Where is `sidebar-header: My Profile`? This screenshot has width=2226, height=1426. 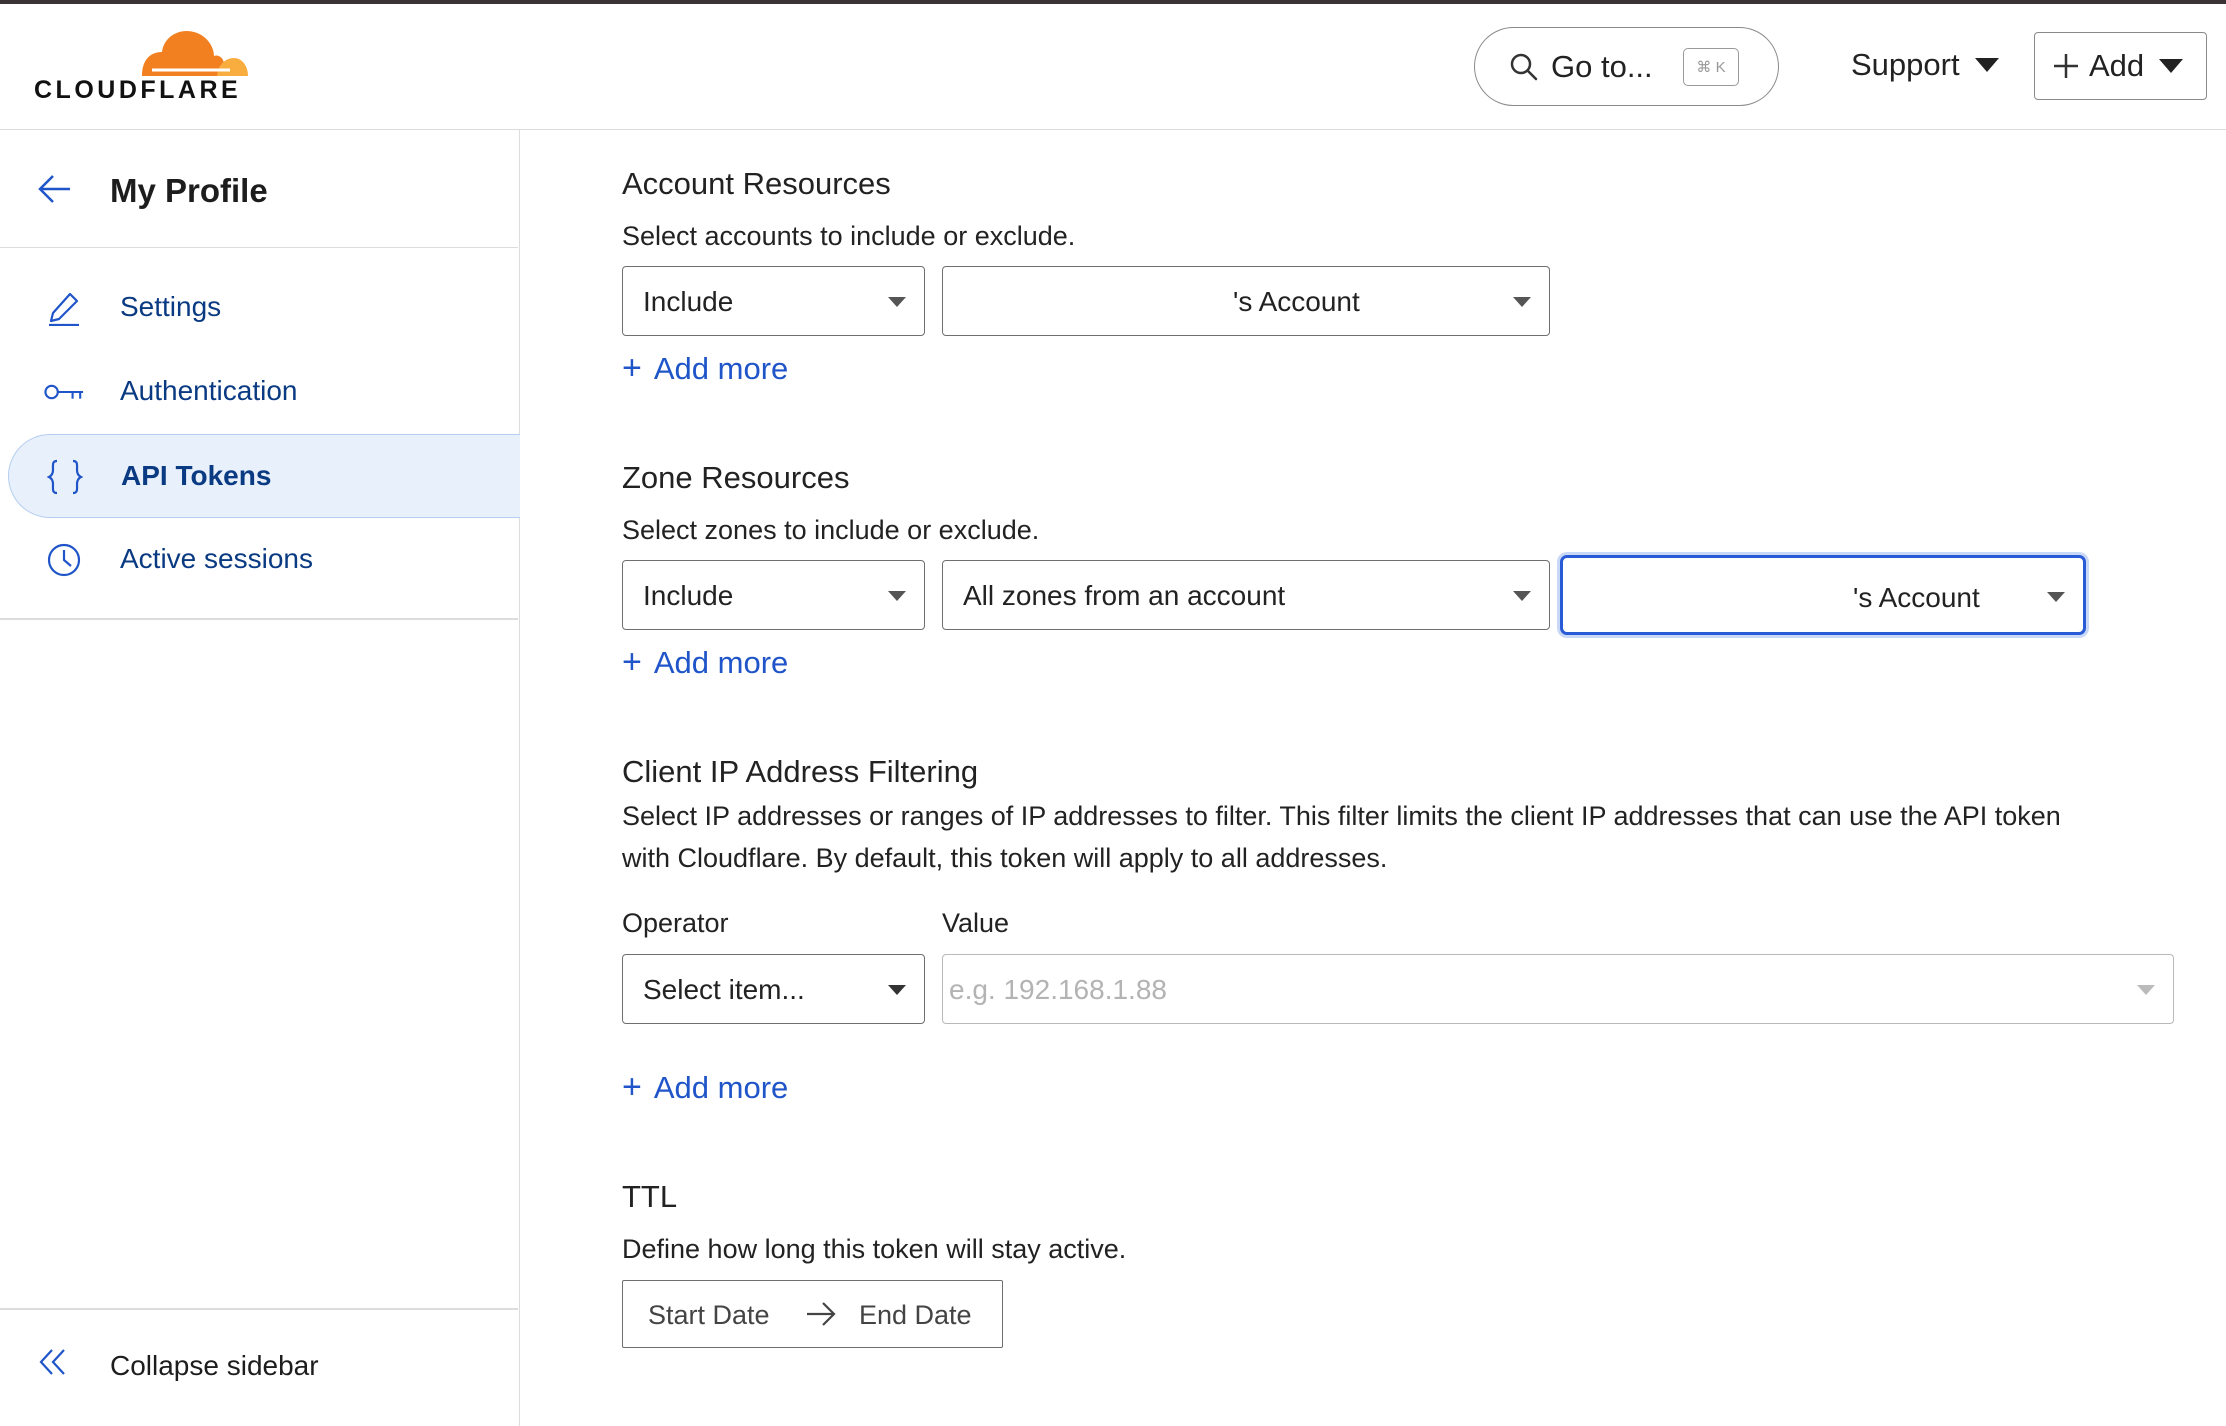 sidebar-header: My Profile is located at coordinates (259, 189).